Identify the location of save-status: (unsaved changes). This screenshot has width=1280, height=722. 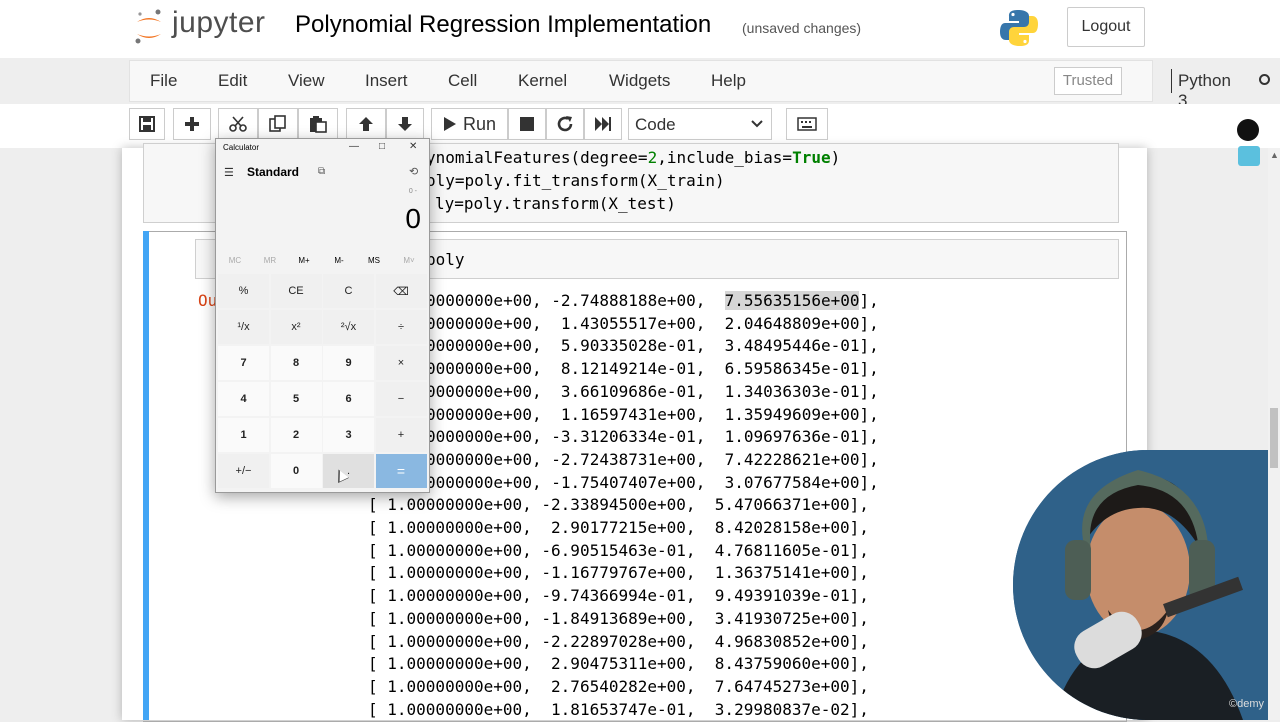
(802, 28).